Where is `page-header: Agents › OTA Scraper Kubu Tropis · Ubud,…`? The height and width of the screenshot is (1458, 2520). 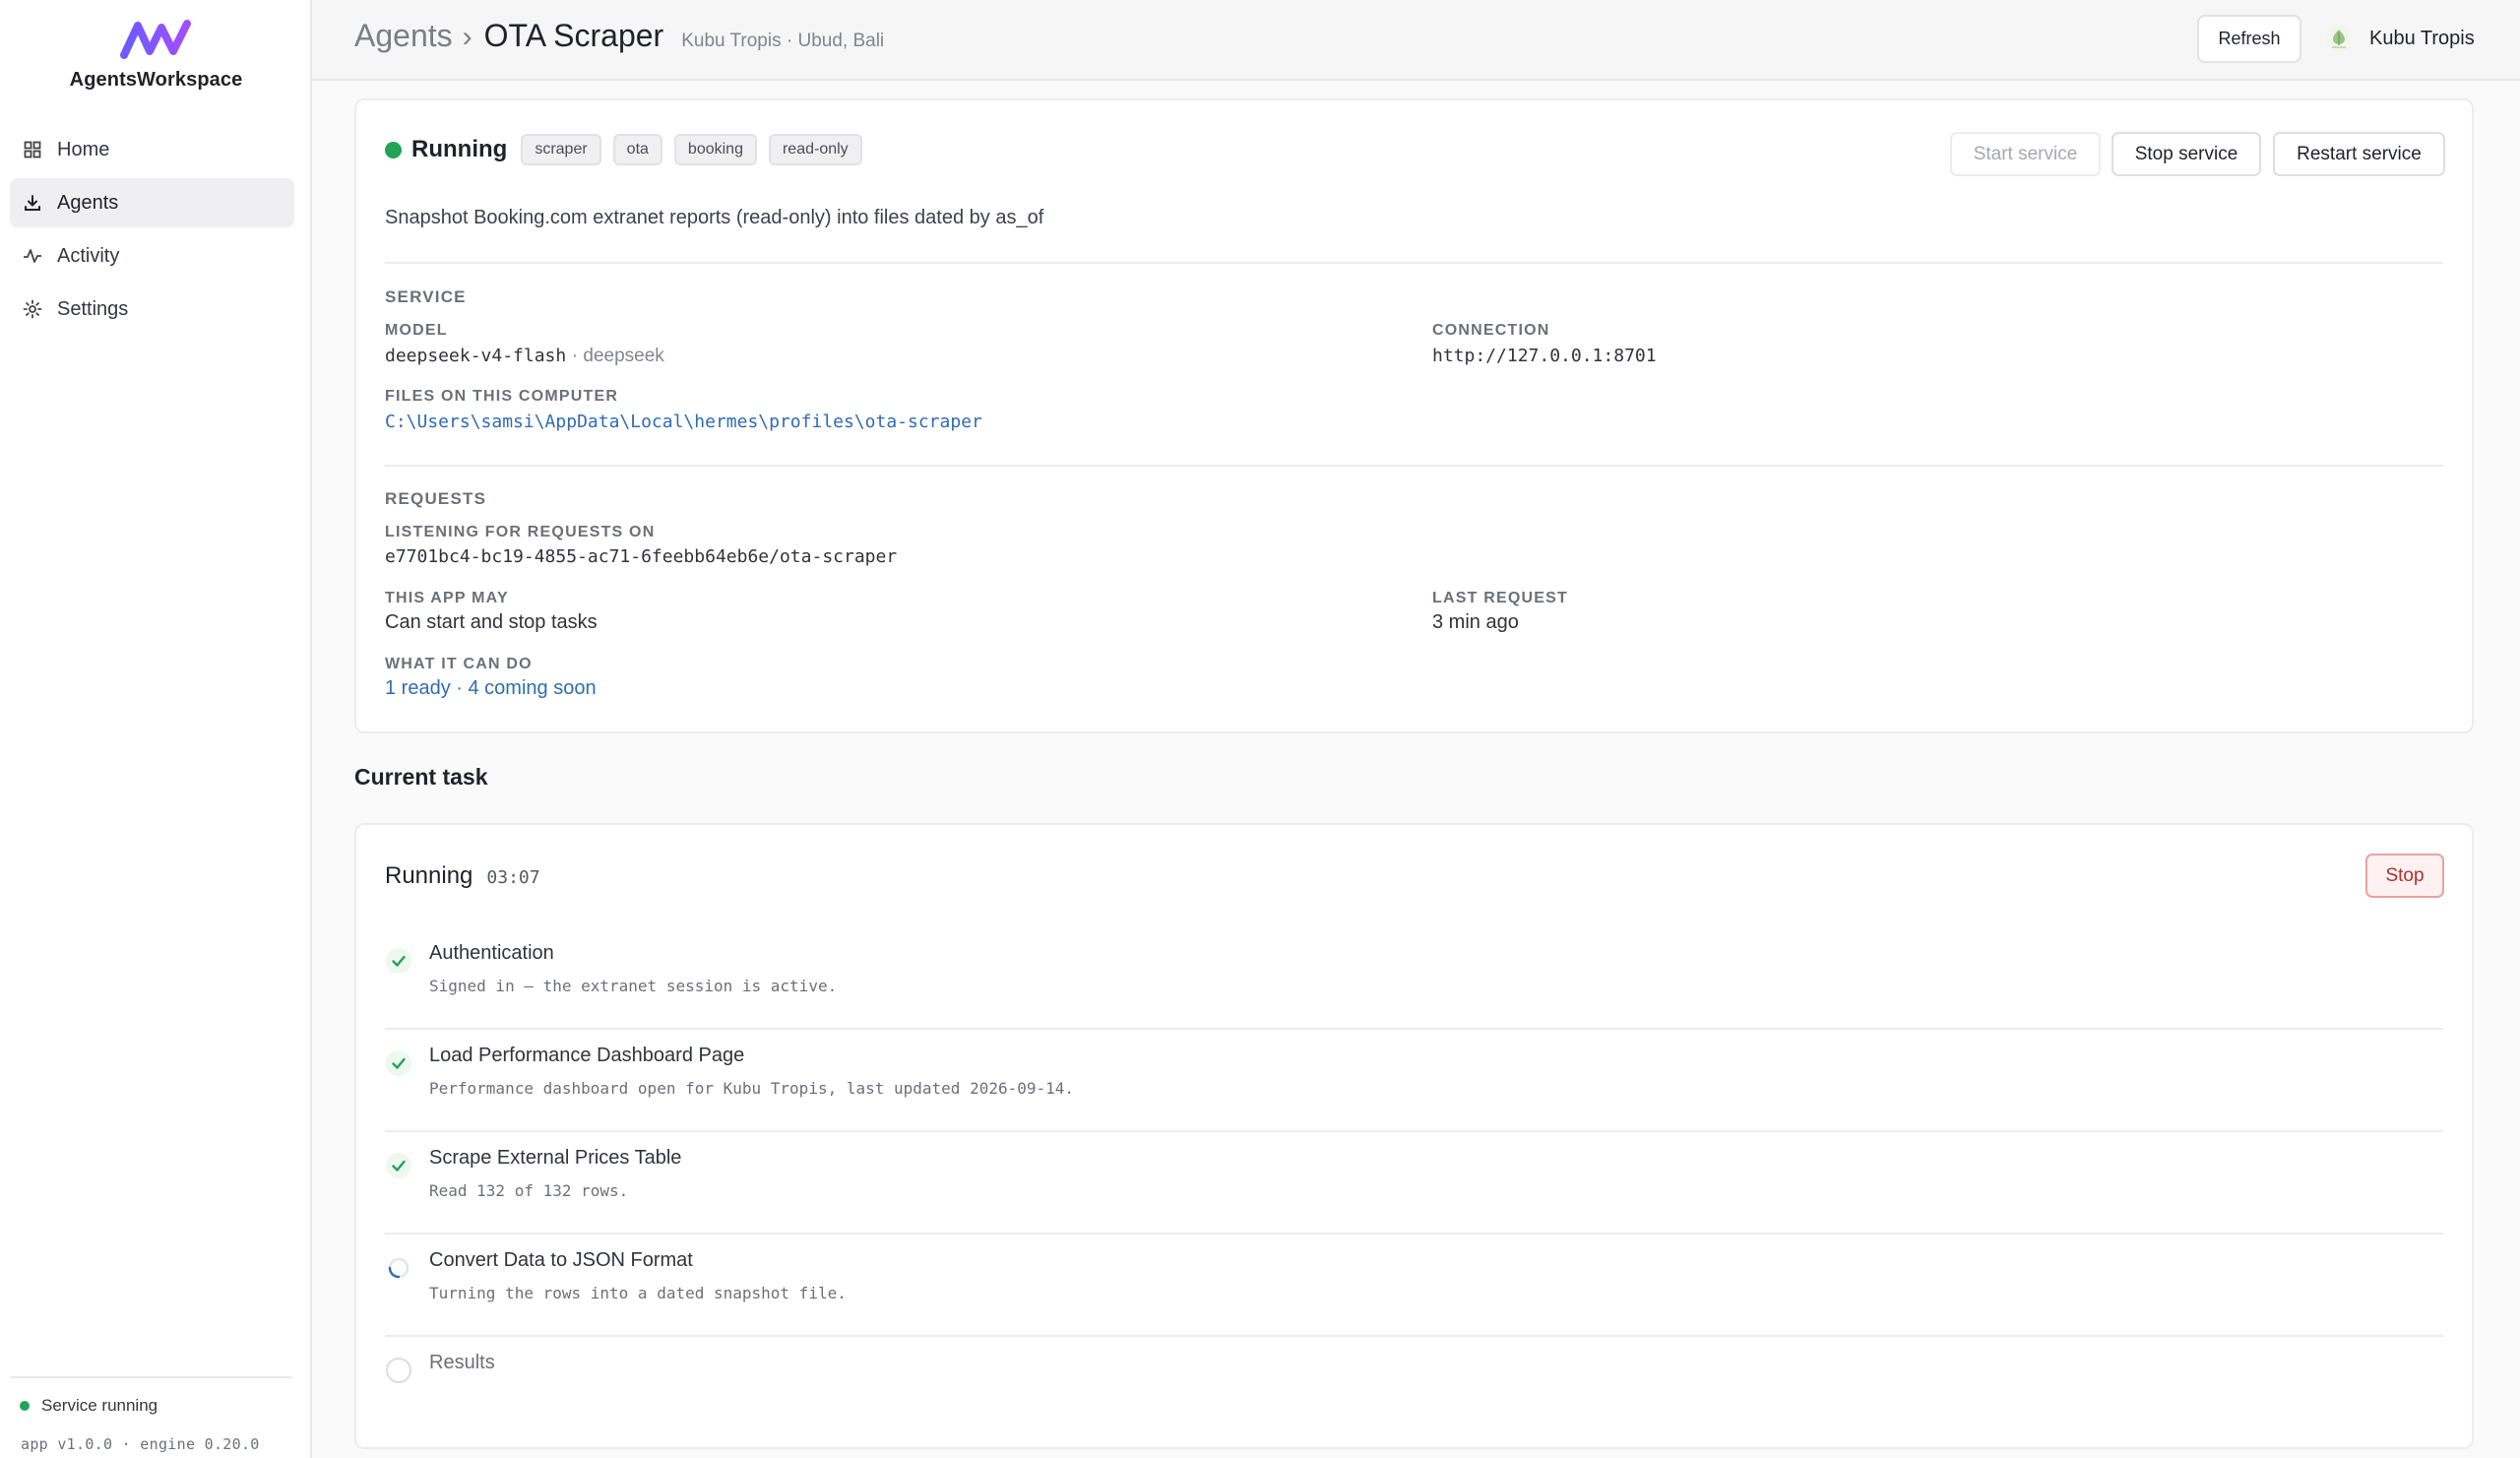
page-header: Agents › OTA Scraper Kubu Tropis · Ubud,… is located at coordinates (1416, 40).